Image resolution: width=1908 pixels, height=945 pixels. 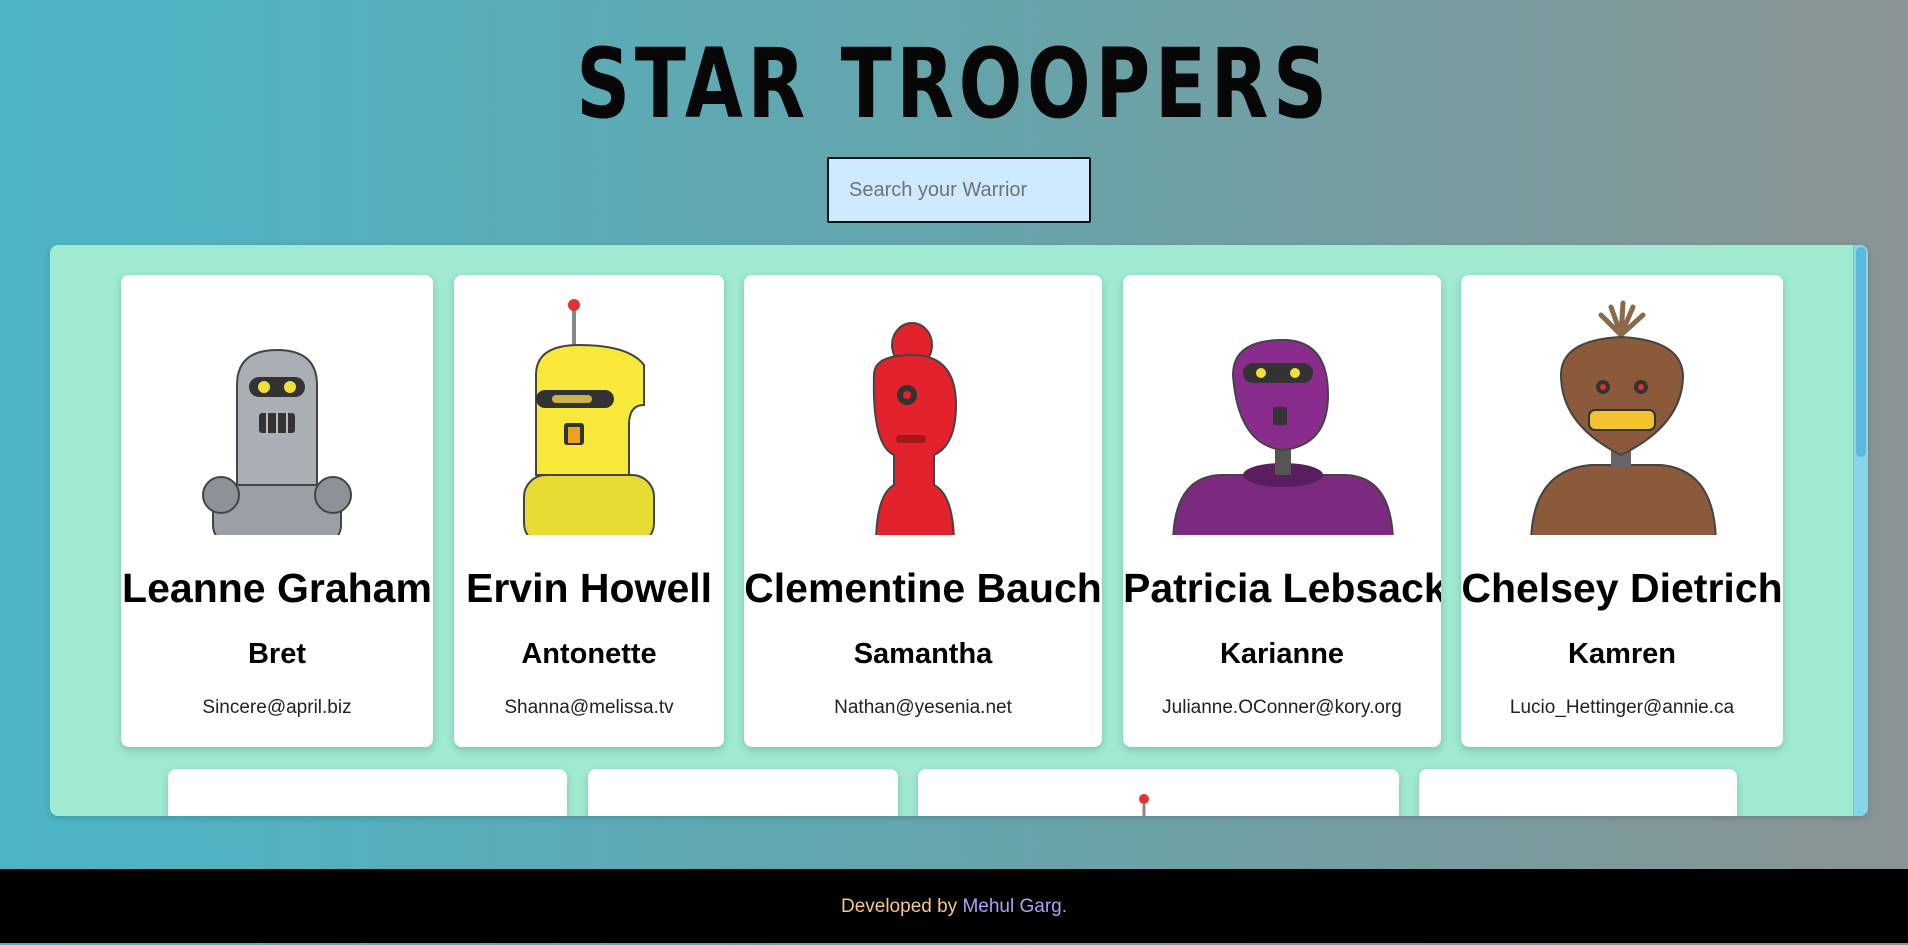 What do you see at coordinates (959, 190) in the screenshot?
I see `search-input` at bounding box center [959, 190].